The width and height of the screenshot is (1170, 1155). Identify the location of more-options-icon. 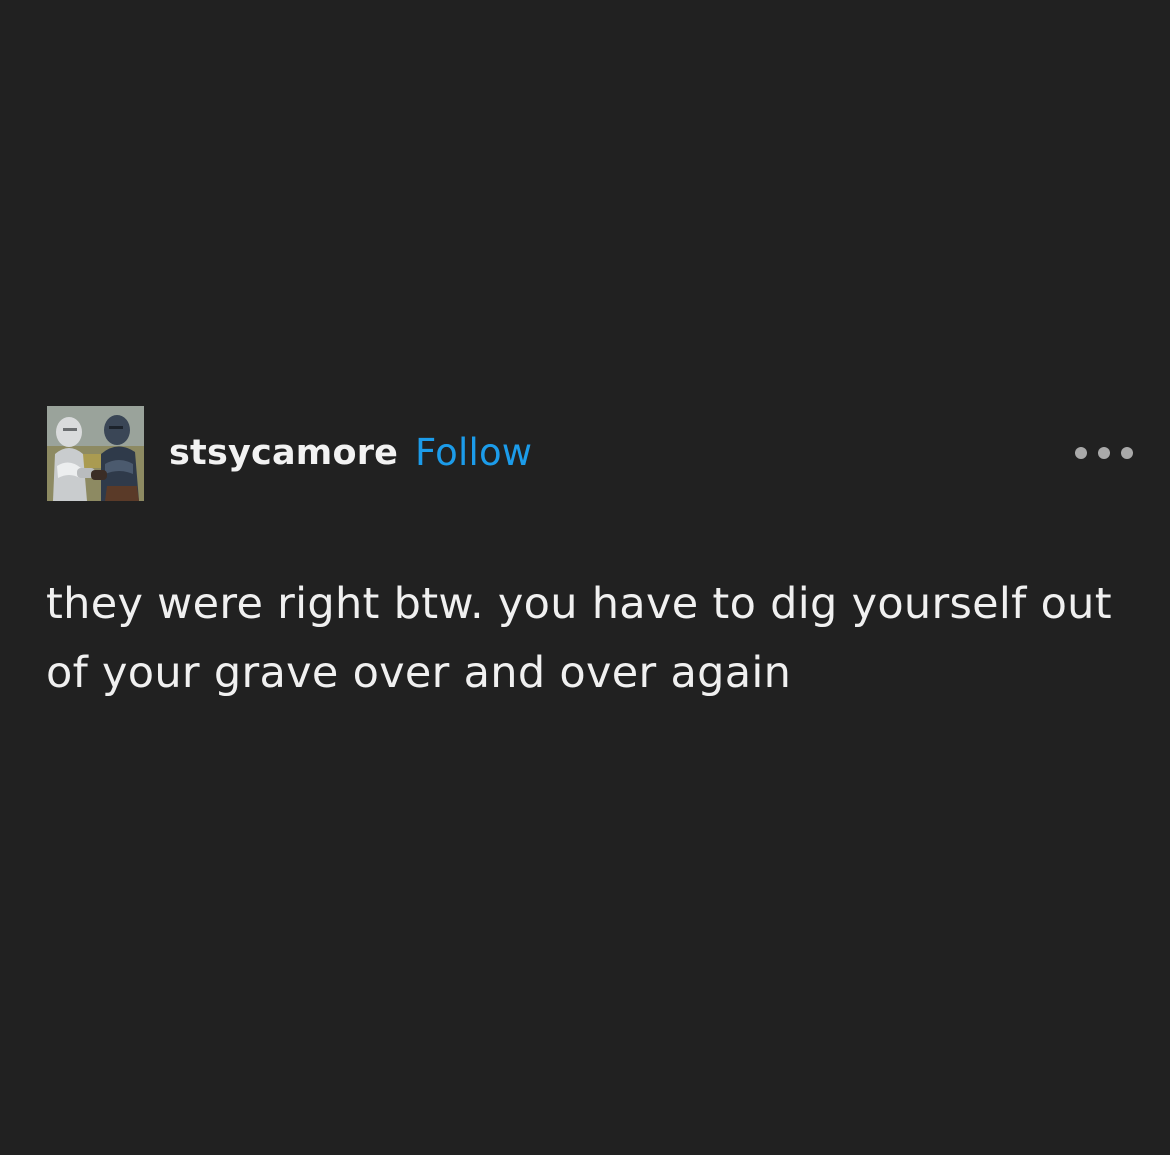
(1104, 453).